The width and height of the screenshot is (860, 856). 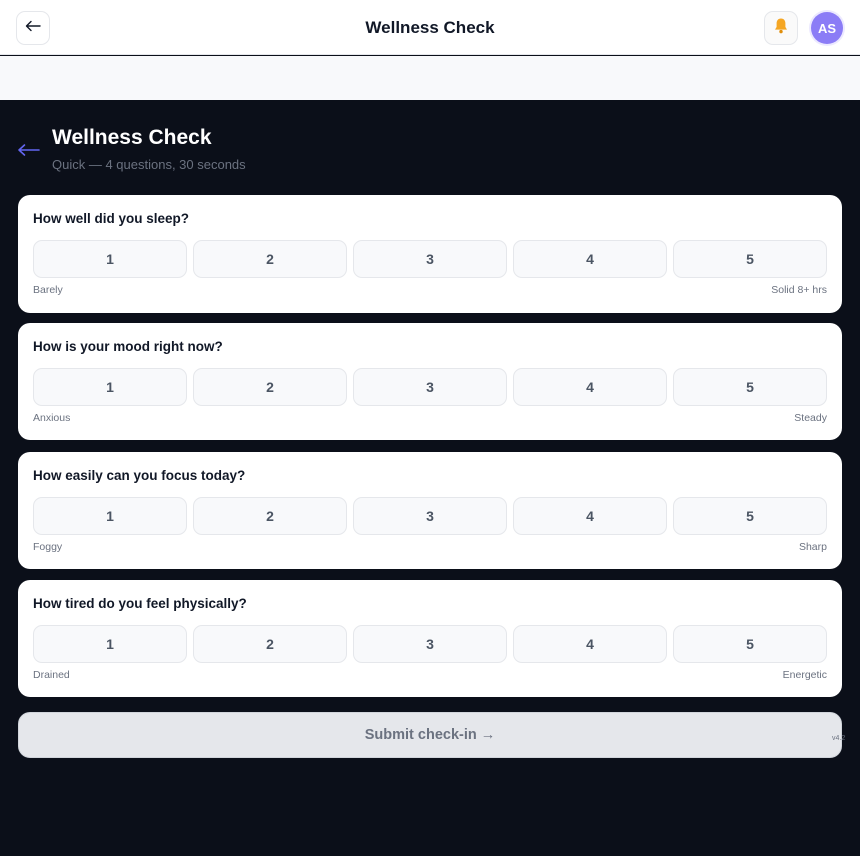 I want to click on scale-high-label: Sharp, so click(x=812, y=547).